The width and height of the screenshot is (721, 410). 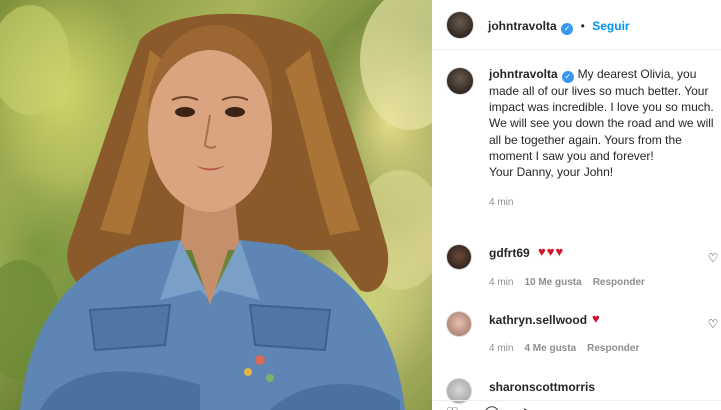 What do you see at coordinates (550, 348) in the screenshot?
I see `comment-likes-count: 4 Me gusta` at bounding box center [550, 348].